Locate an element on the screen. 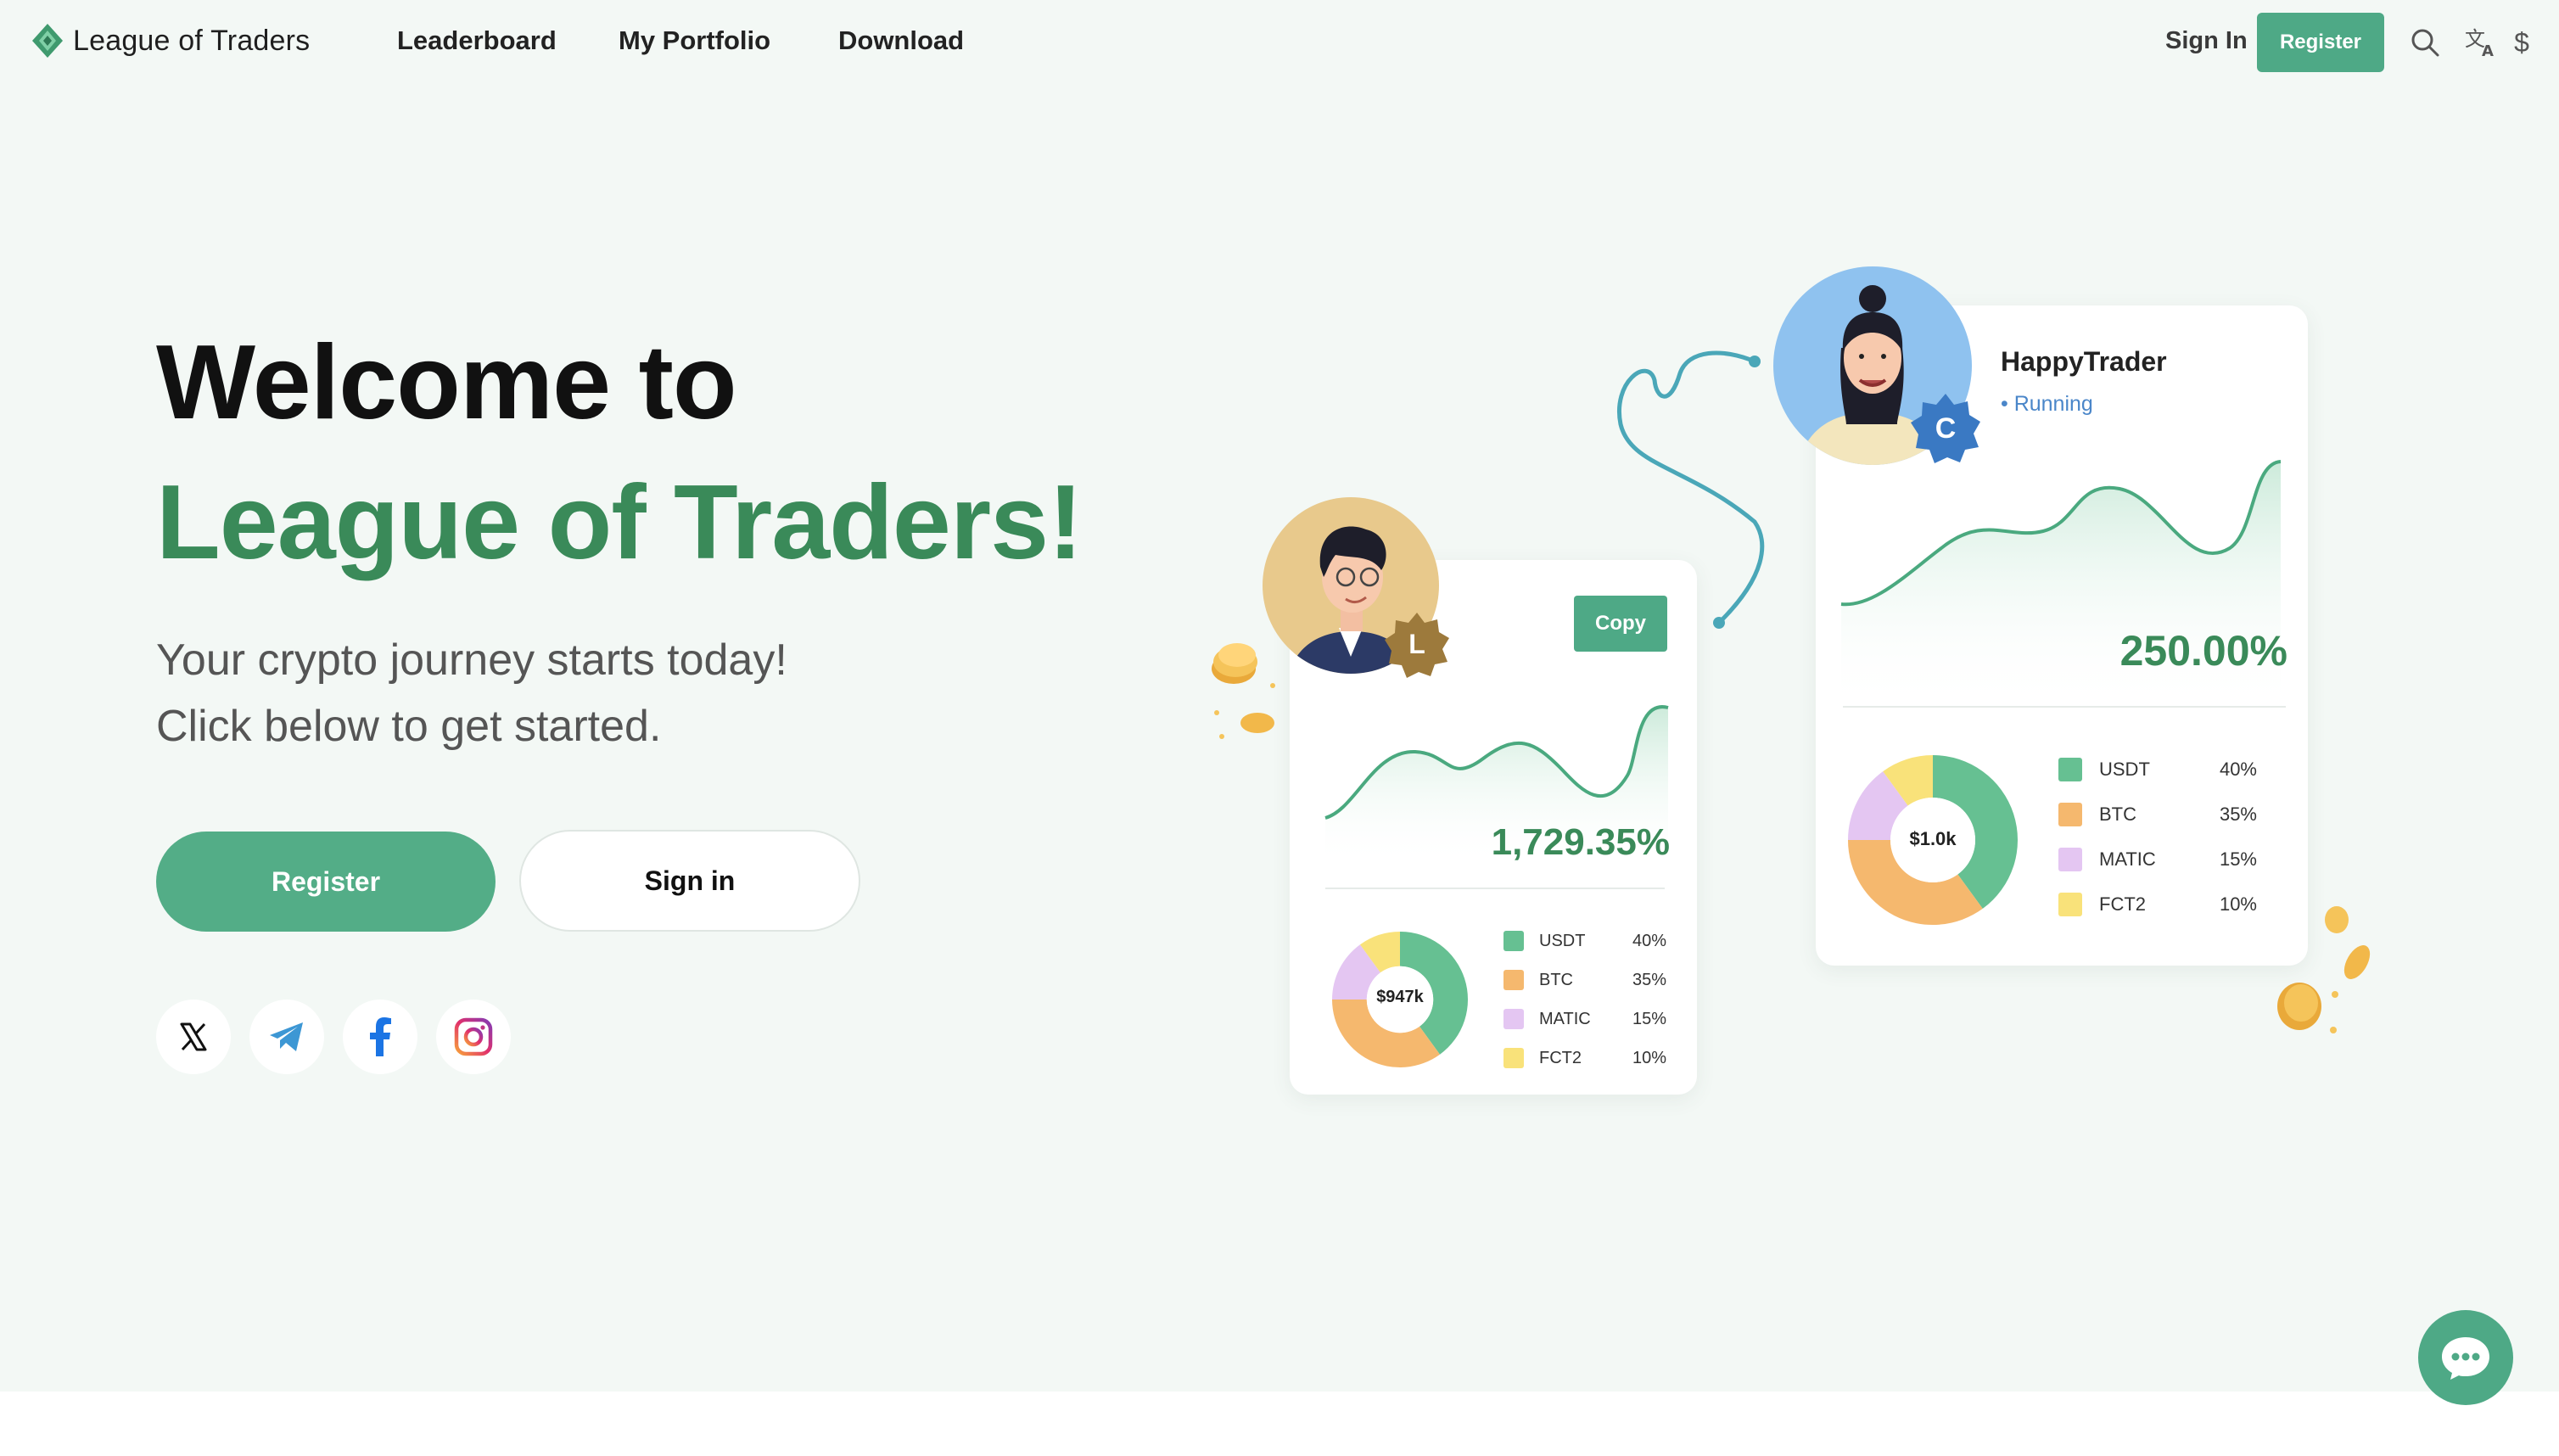 This screenshot has width=2559, height=1456. nav-download: Download is located at coordinates (901, 41).